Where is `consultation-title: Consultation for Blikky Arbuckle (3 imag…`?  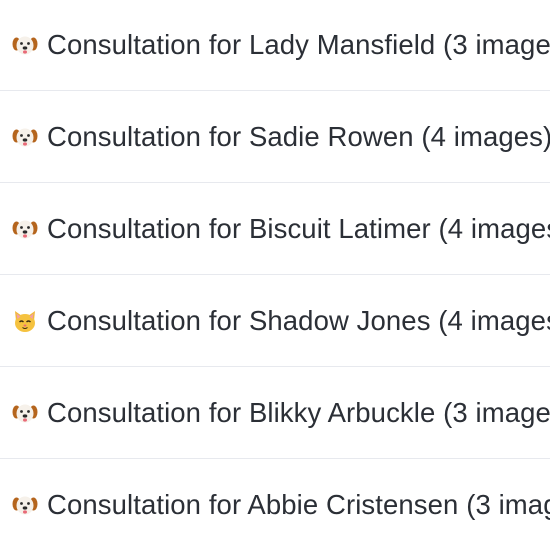
consultation-title: Consultation for Blikky Arbuckle (3 imag… is located at coordinates (298, 412).